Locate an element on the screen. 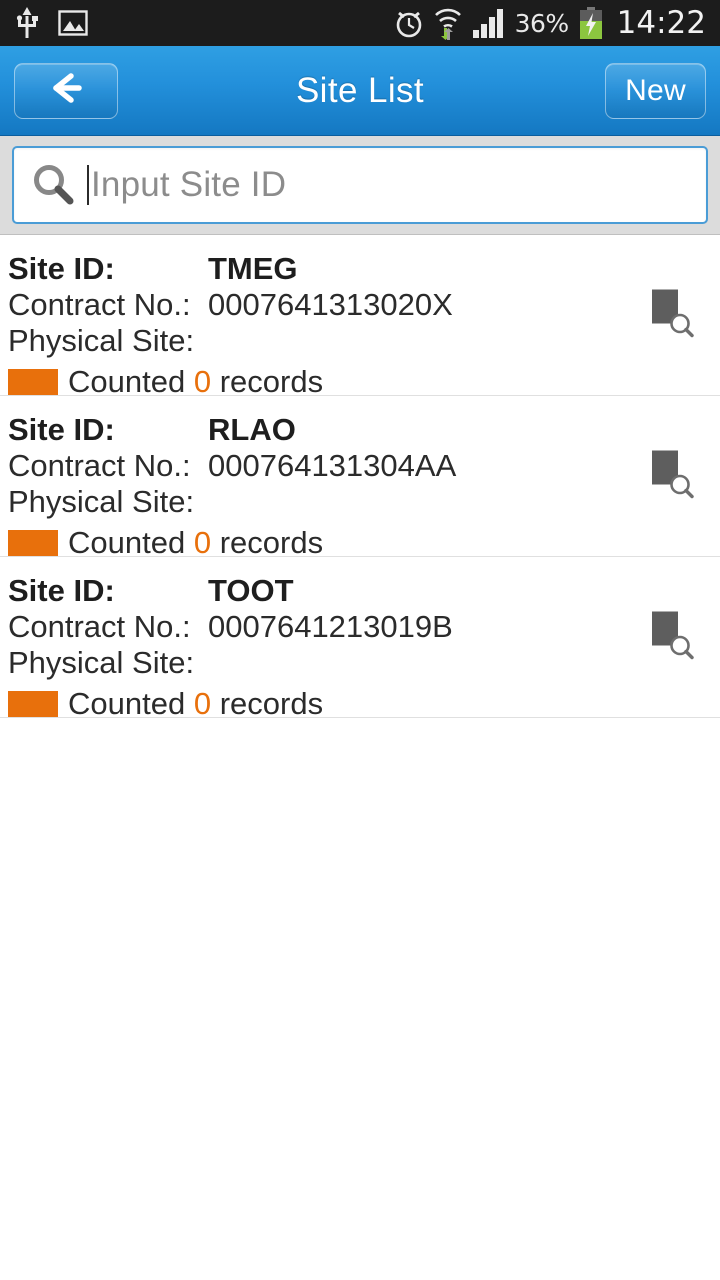 The width and height of the screenshot is (720, 1280). site-id-value: RLAO is located at coordinates (252, 429).